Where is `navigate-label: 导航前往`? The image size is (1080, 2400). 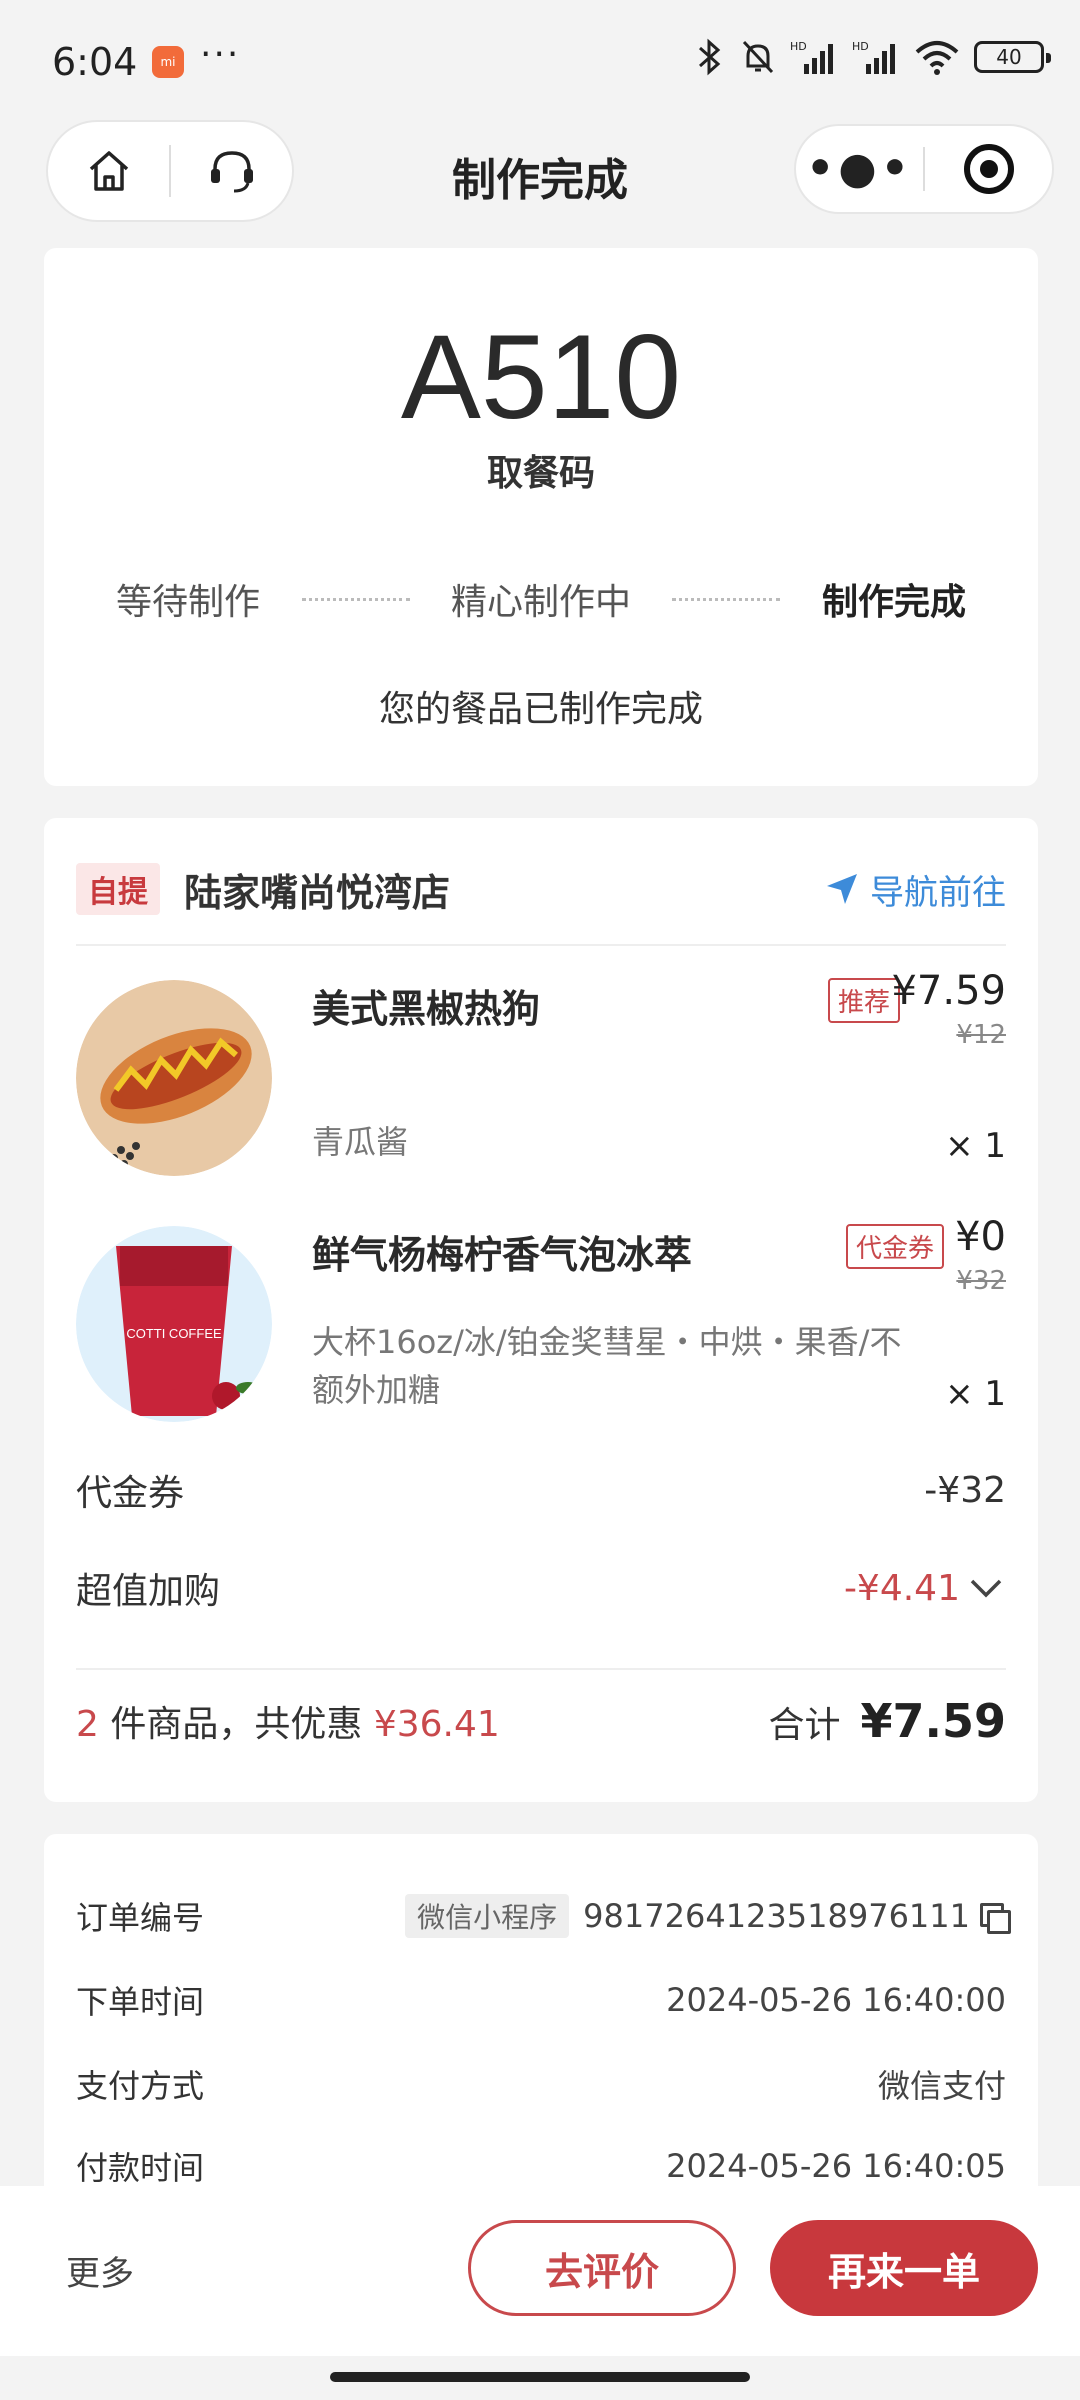 navigate-label: 导航前往 is located at coordinates (938, 892).